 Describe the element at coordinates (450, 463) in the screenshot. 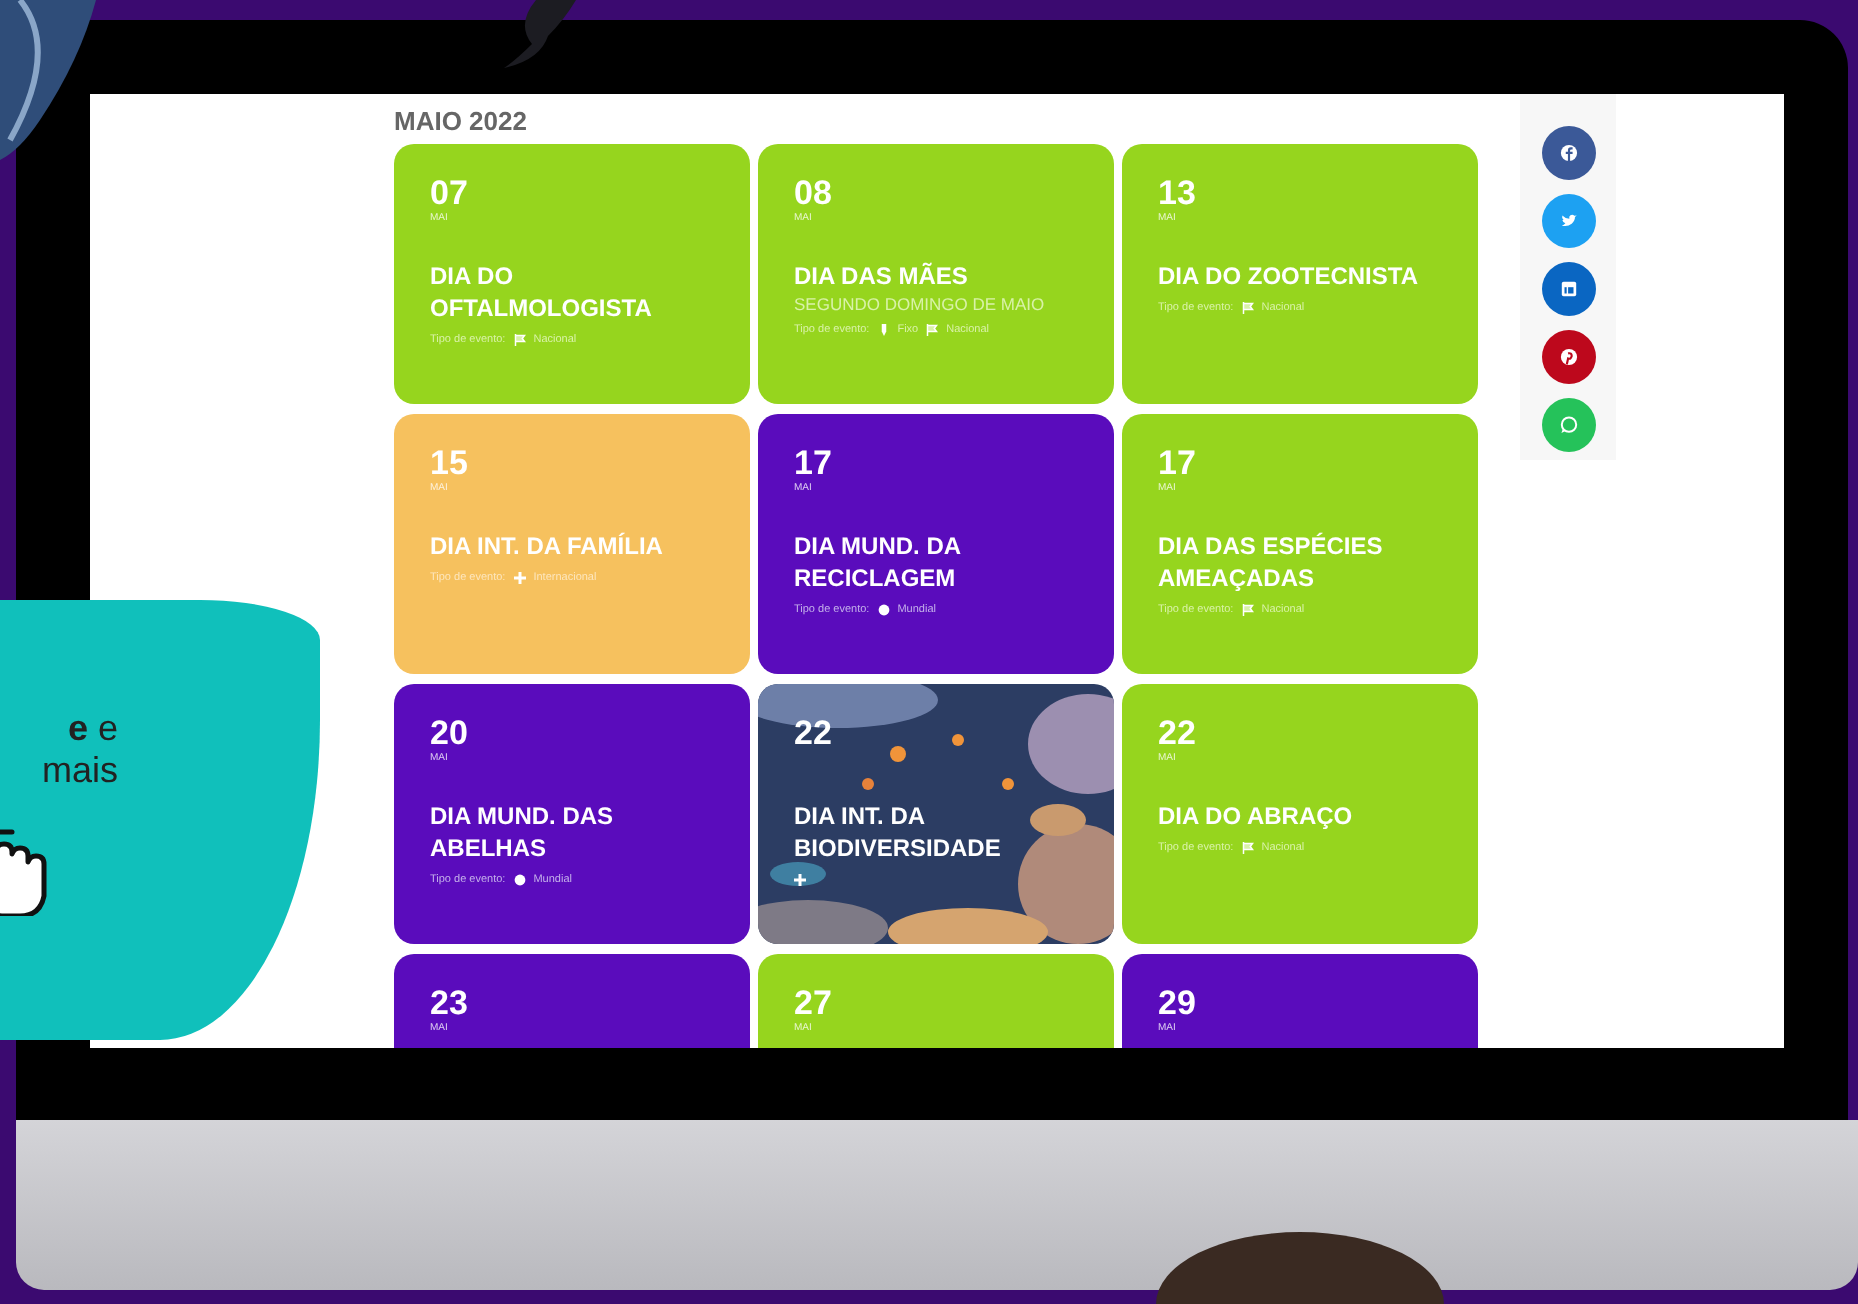

I see `day-number: 15` at that location.